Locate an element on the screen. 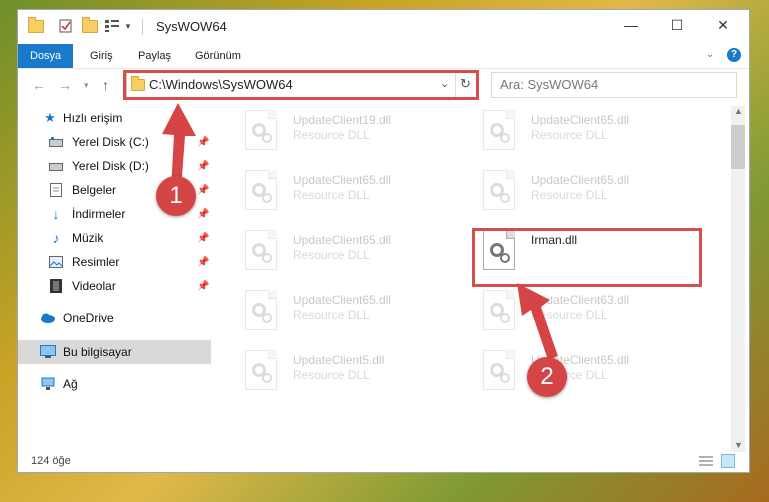 The width and height of the screenshot is (769, 502). step-2-badge: 2 is located at coordinates (547, 377).